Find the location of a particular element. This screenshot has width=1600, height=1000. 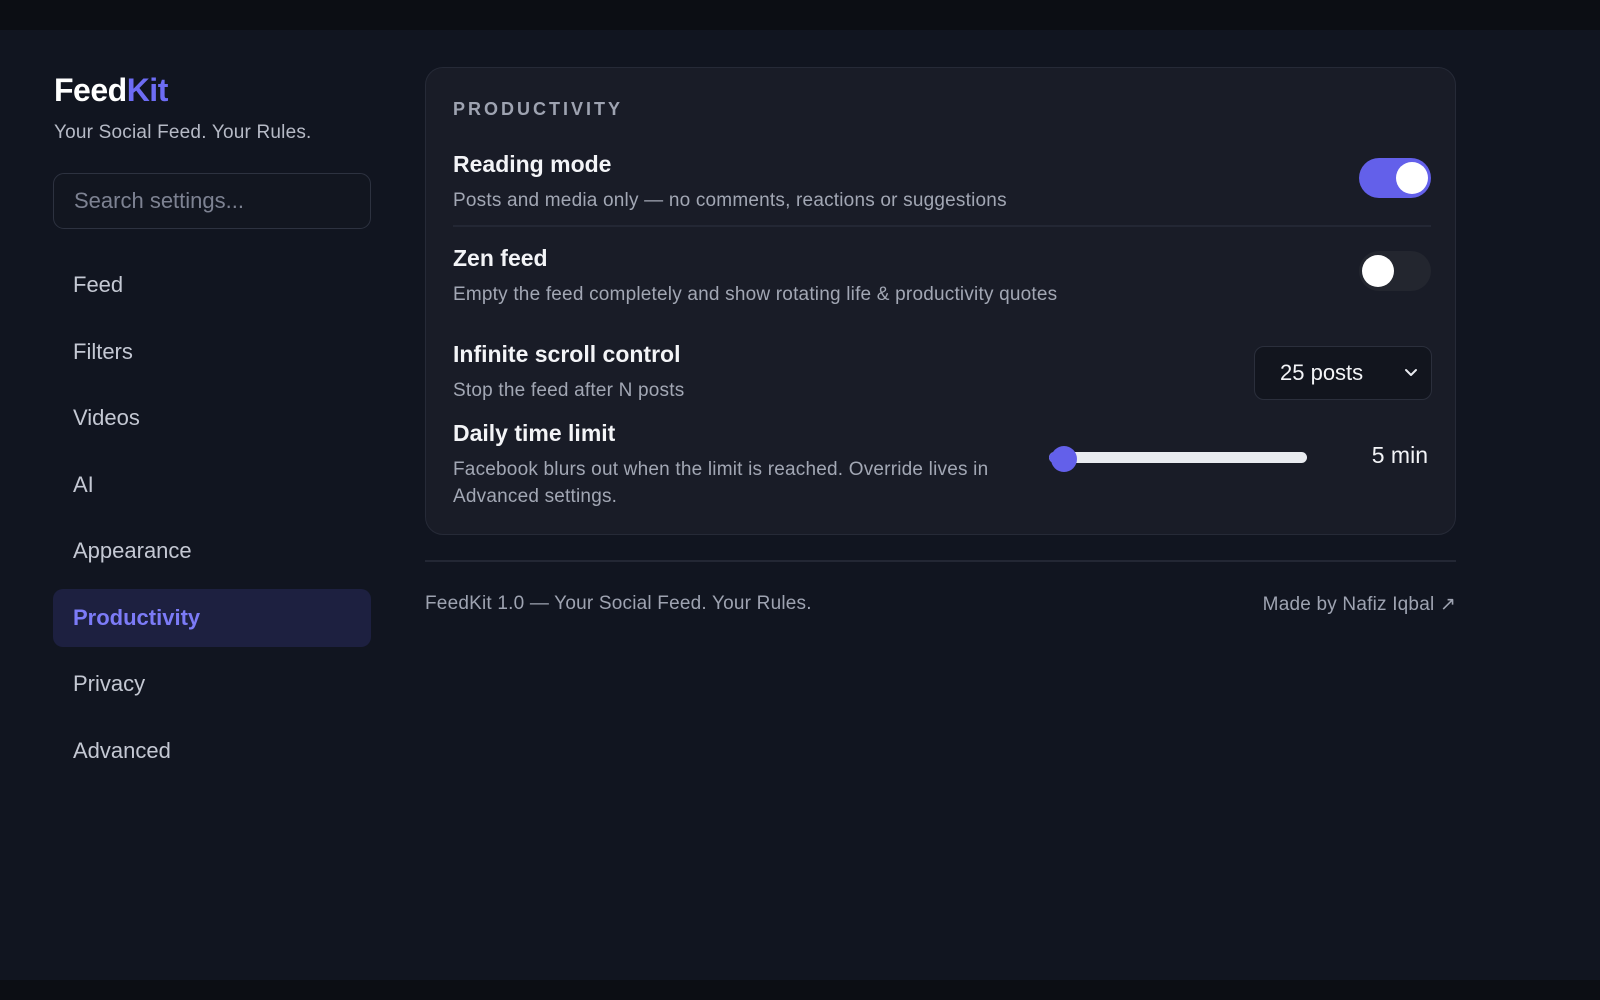

infinite-scroll-select: 25 posts is located at coordinates (1343, 373).